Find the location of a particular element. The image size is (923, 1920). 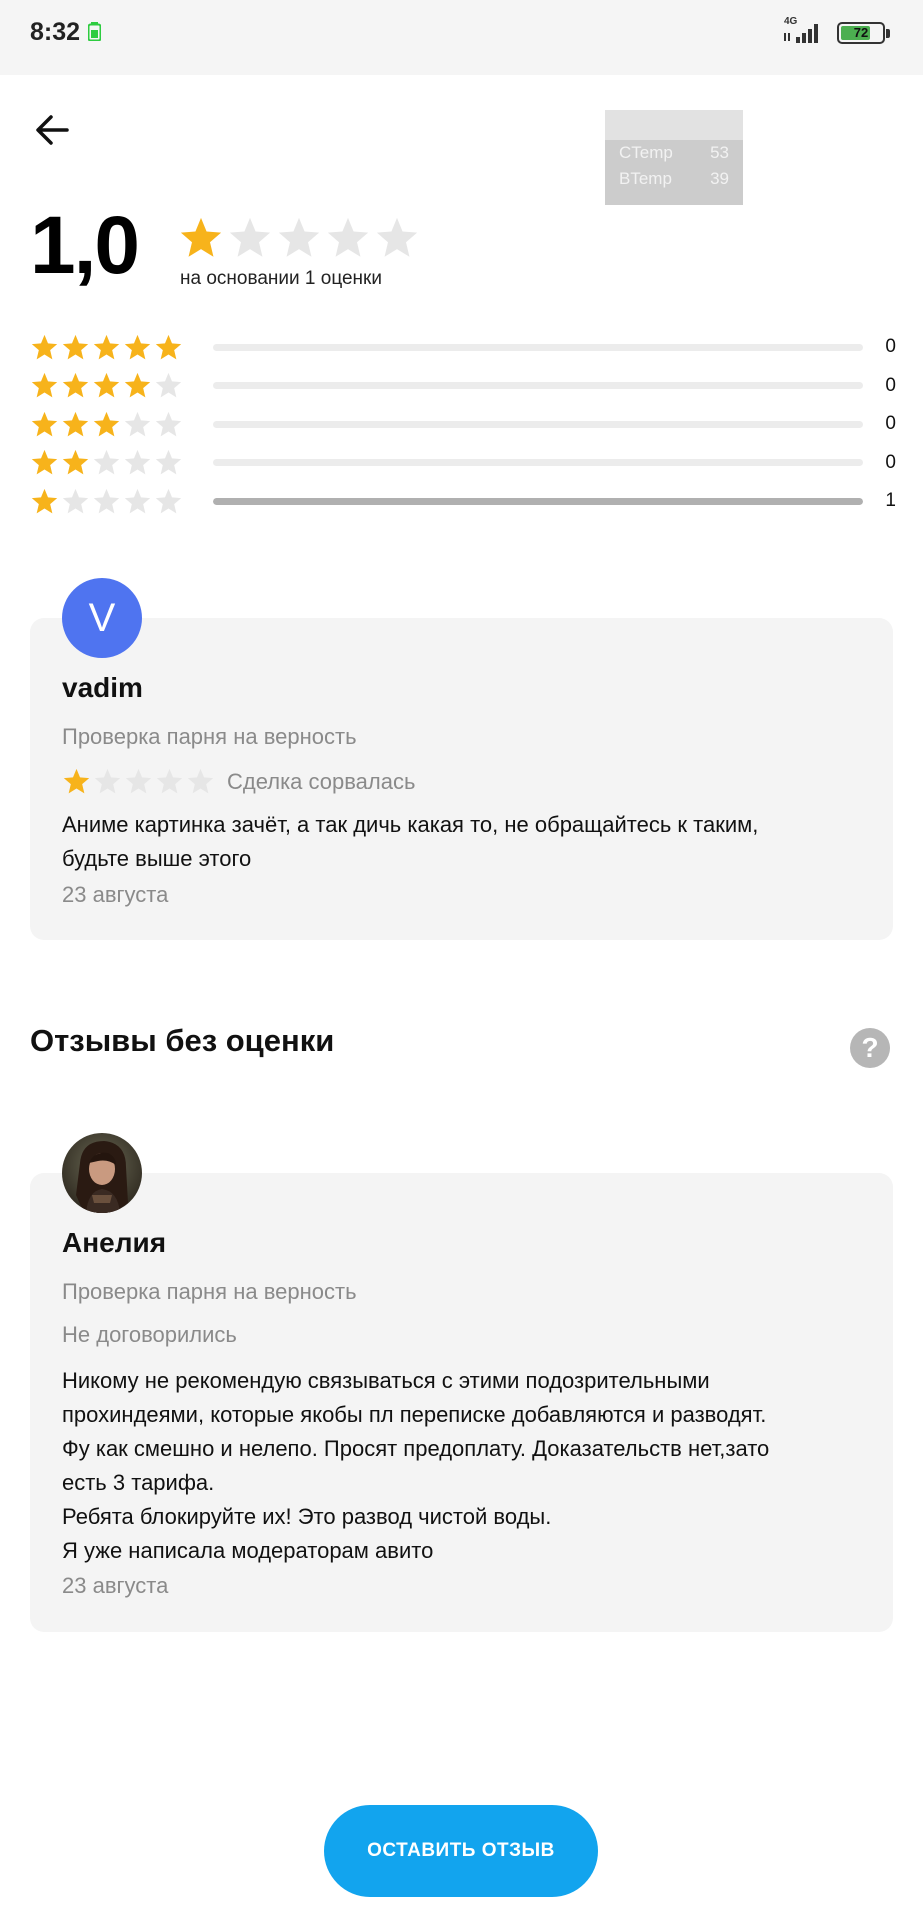

battery-saver-icon is located at coordinates (94, 31).